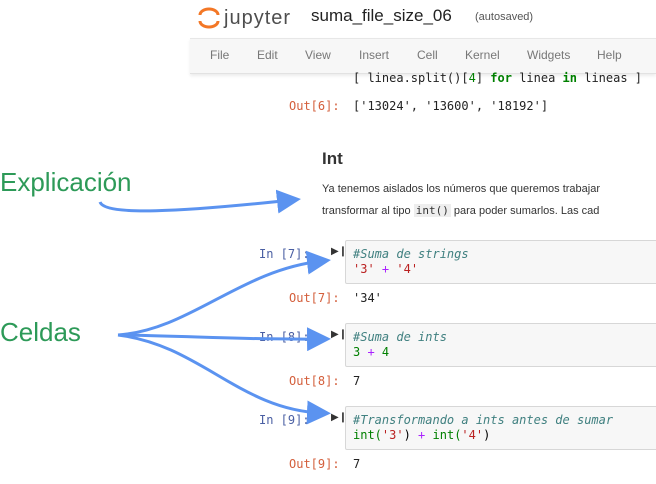 The height and width of the screenshot is (484, 656). Describe the element at coordinates (199, 201) in the screenshot. I see `arrow-to-markdown` at that location.